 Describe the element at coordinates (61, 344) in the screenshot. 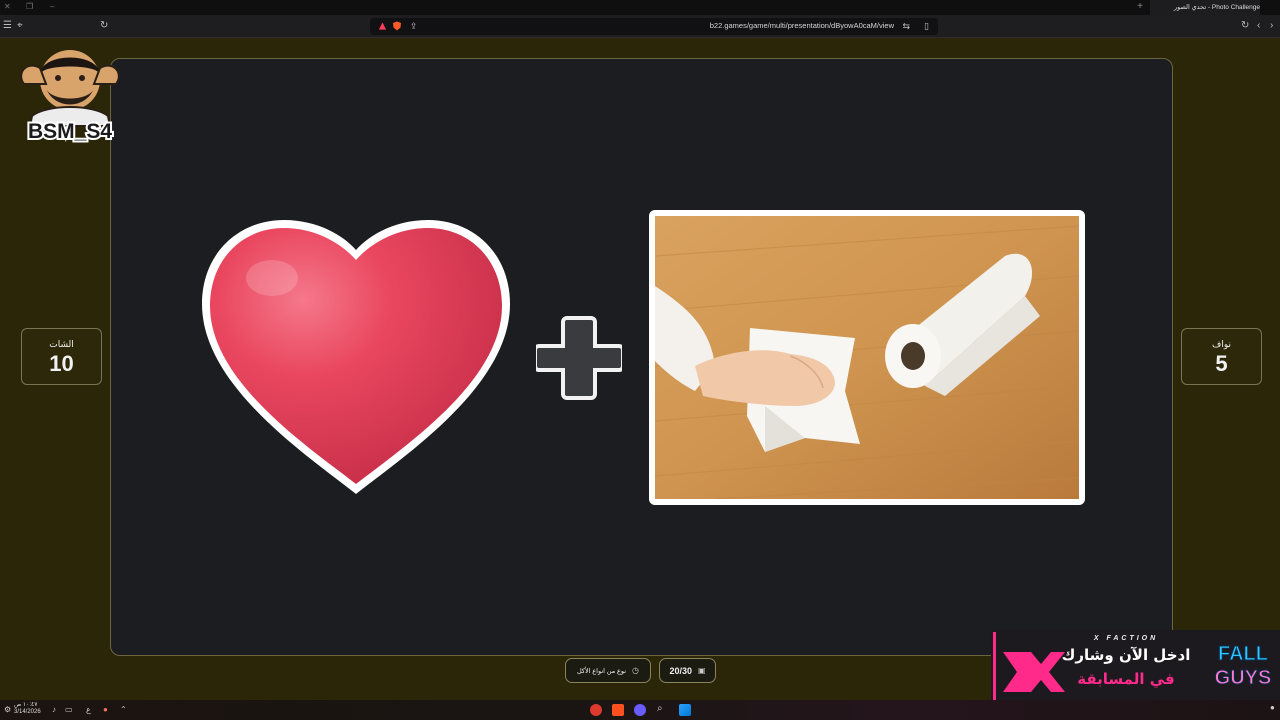

I see `team-name: الشات` at that location.